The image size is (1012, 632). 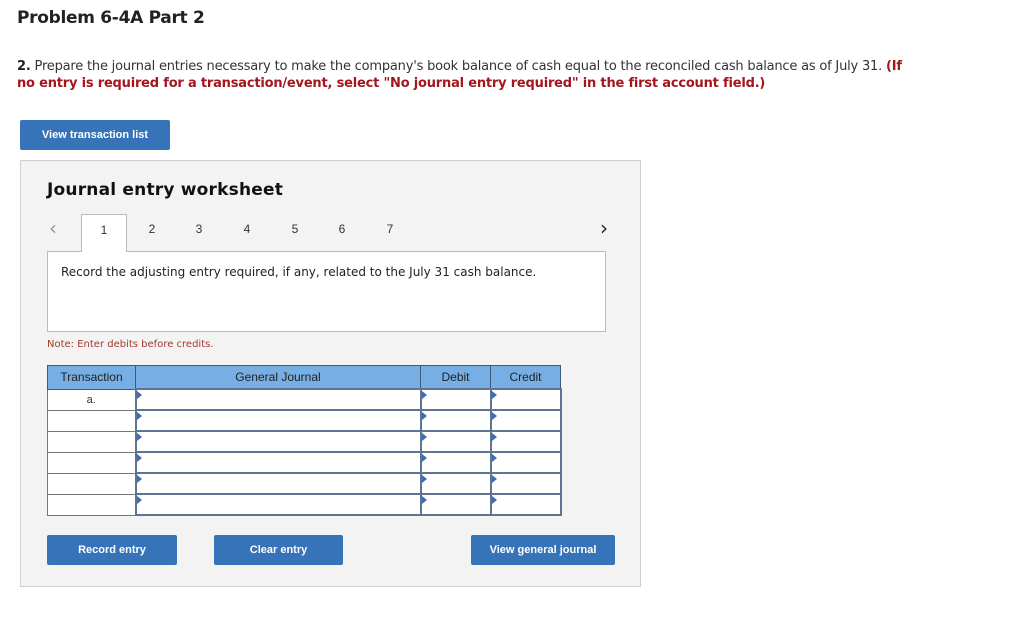 What do you see at coordinates (390, 233) in the screenshot?
I see `tab-7: 7` at bounding box center [390, 233].